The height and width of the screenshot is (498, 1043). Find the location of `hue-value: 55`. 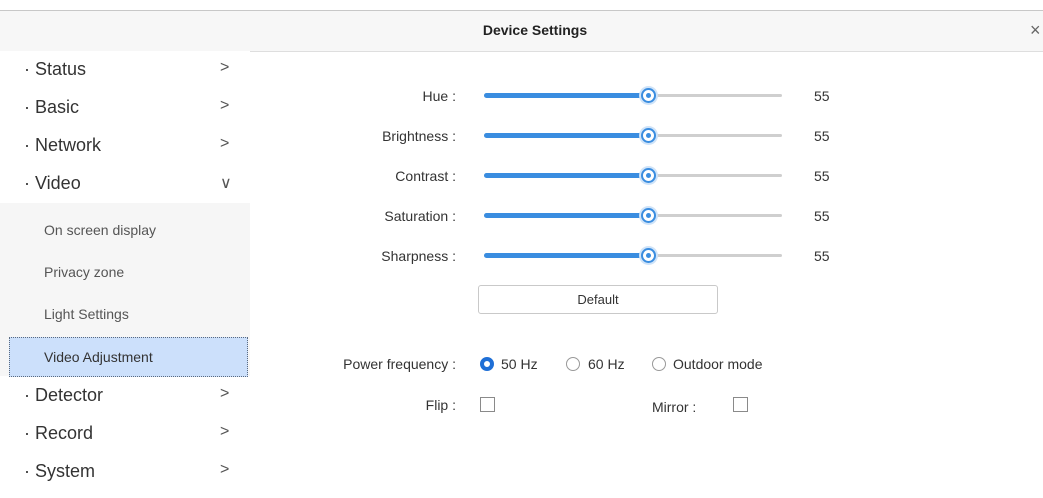

hue-value: 55 is located at coordinates (822, 96).